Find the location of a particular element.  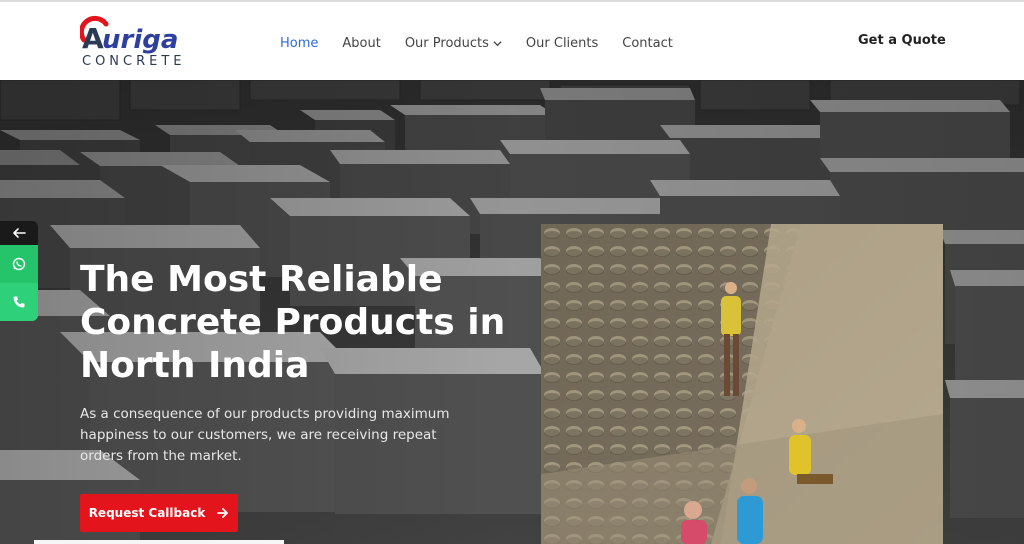

nav-clients: Our Clients is located at coordinates (562, 43).